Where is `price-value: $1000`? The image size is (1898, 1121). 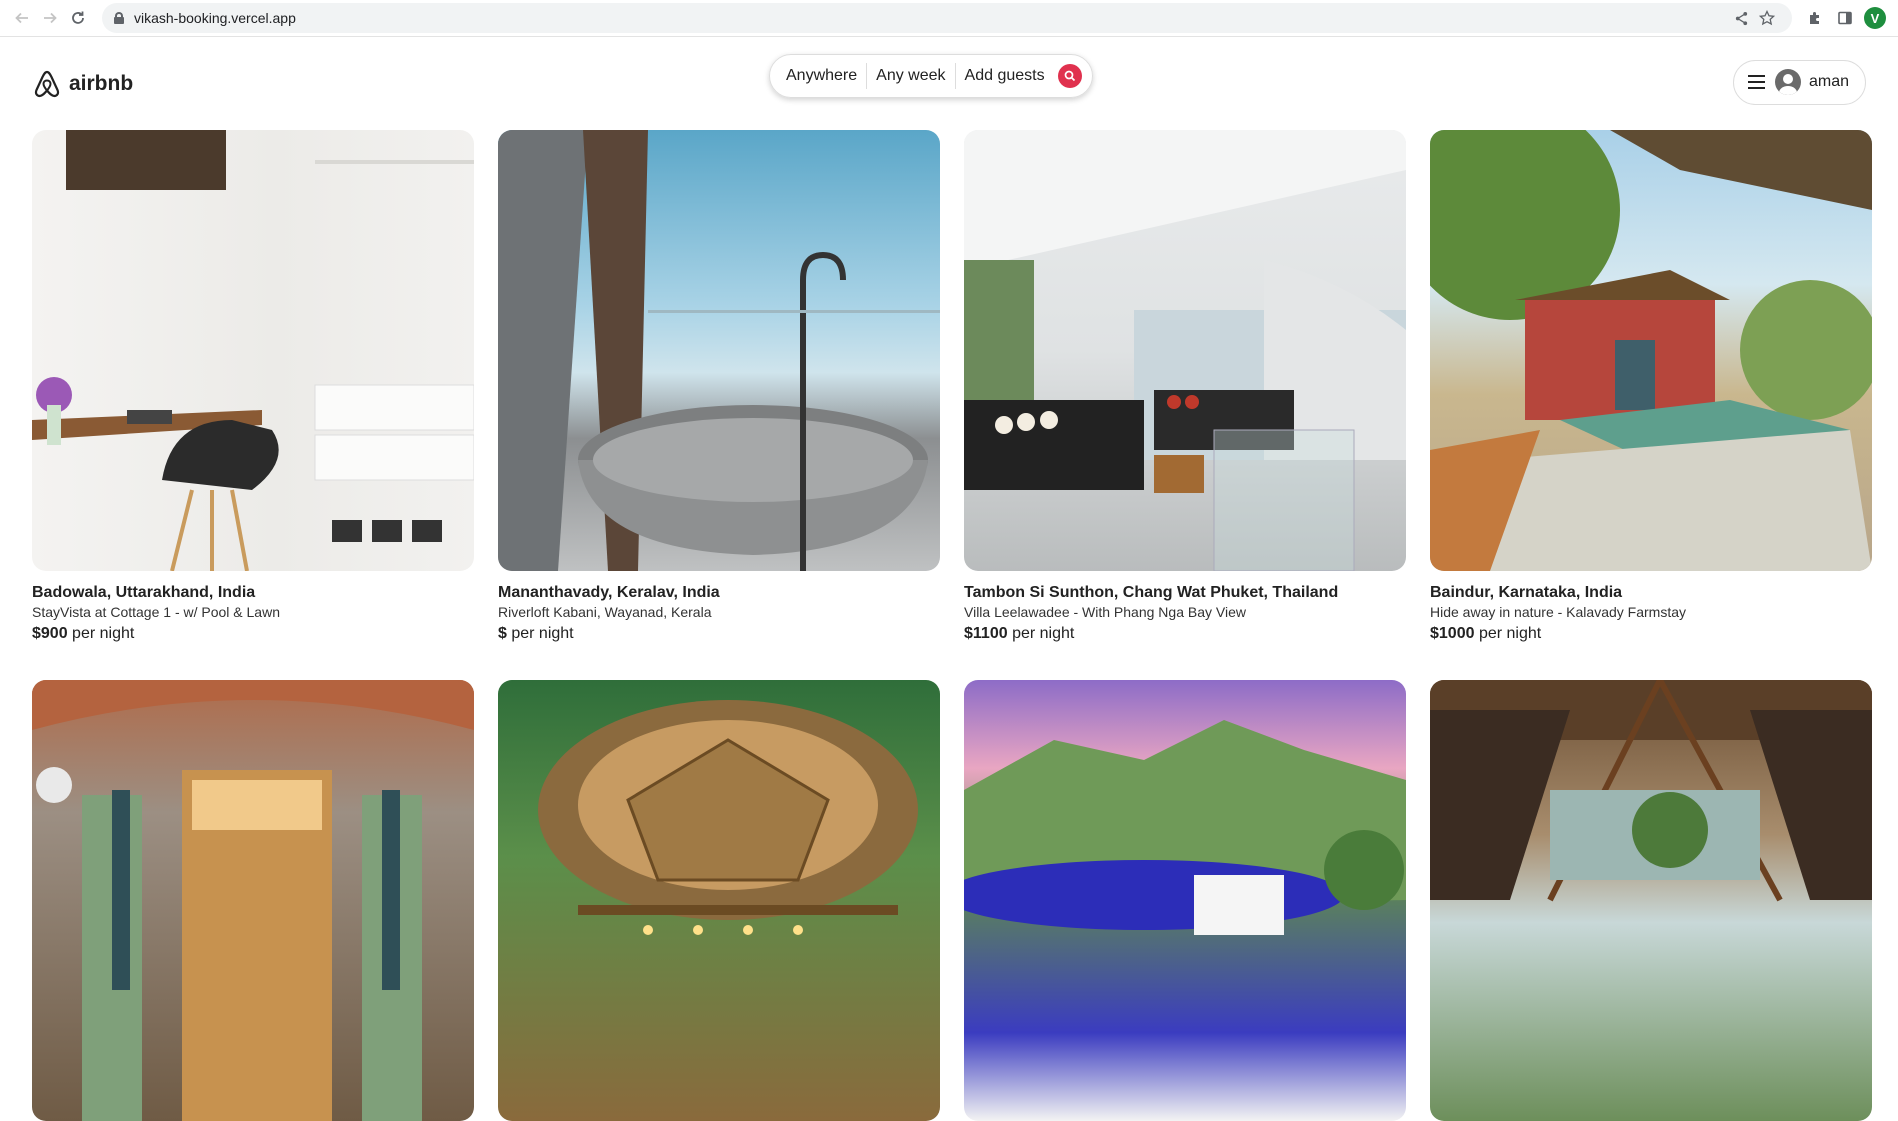 price-value: $1000 is located at coordinates (1452, 633).